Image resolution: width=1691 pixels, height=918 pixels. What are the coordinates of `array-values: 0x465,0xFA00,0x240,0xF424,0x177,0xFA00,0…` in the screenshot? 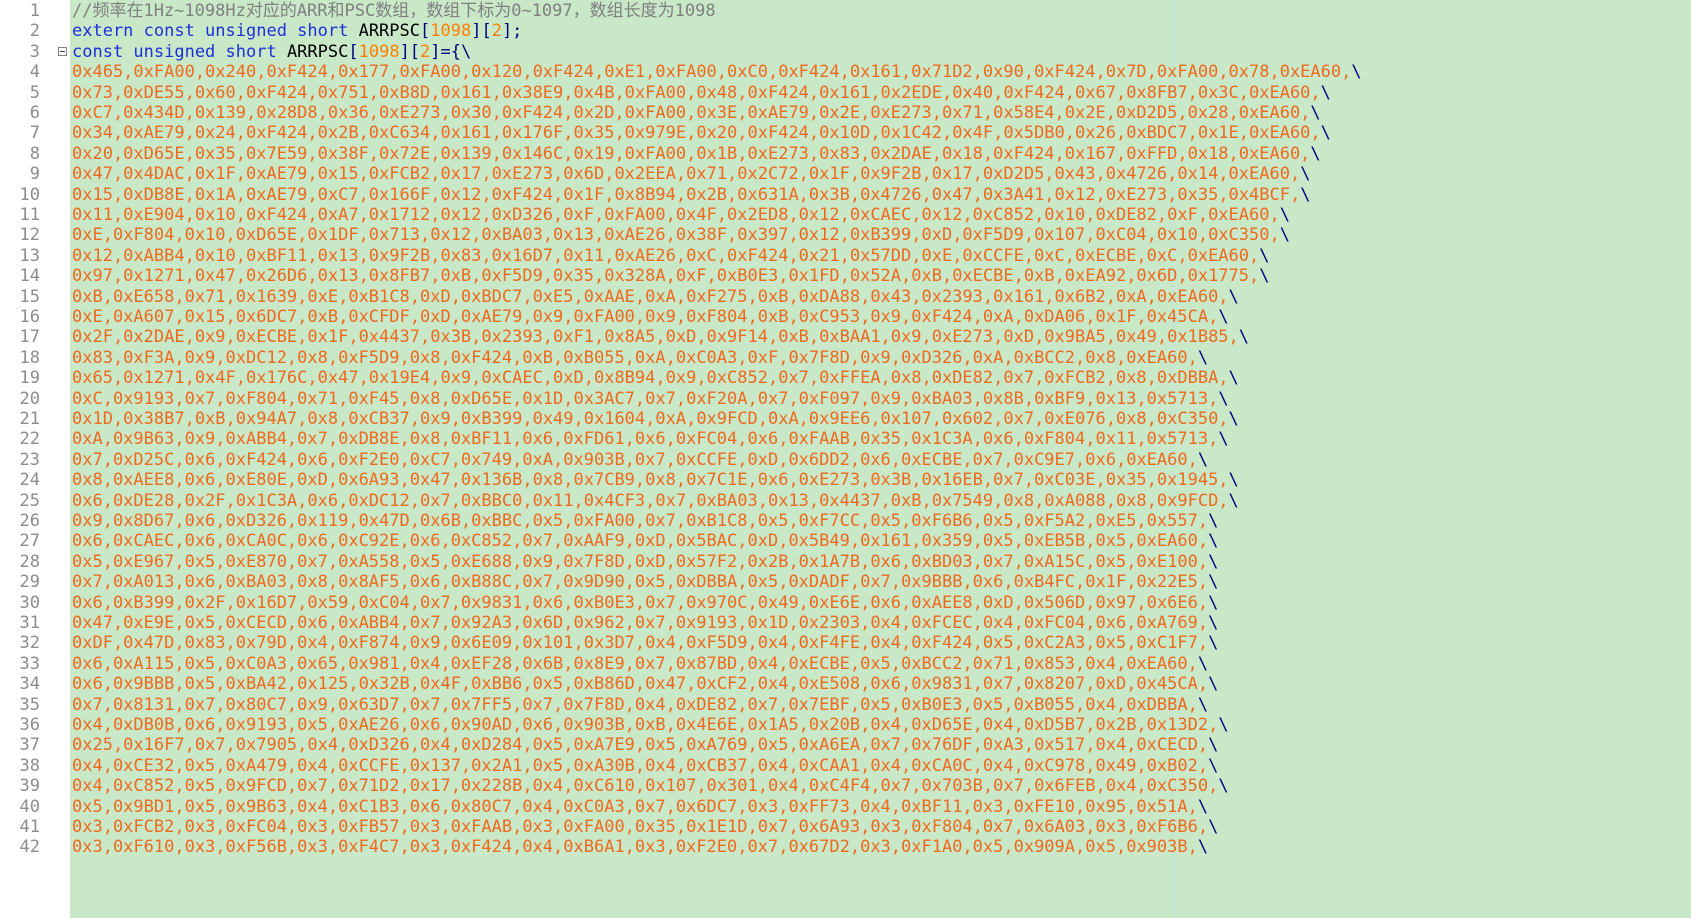 It's located at (712, 72).